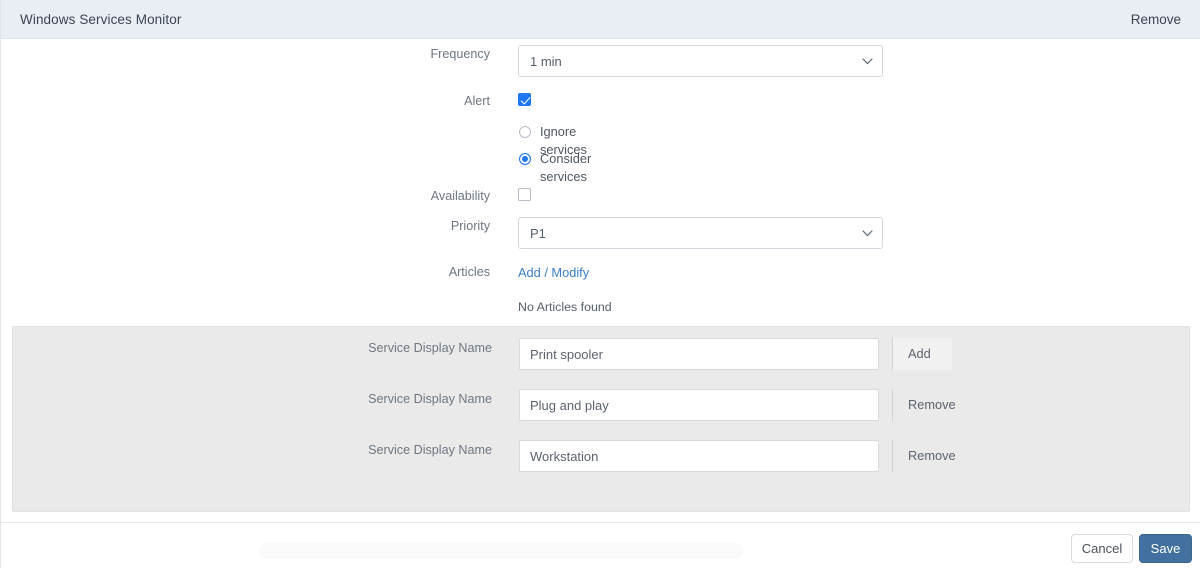  Describe the element at coordinates (700, 61) in the screenshot. I see `frequency-select: 1 min` at that location.